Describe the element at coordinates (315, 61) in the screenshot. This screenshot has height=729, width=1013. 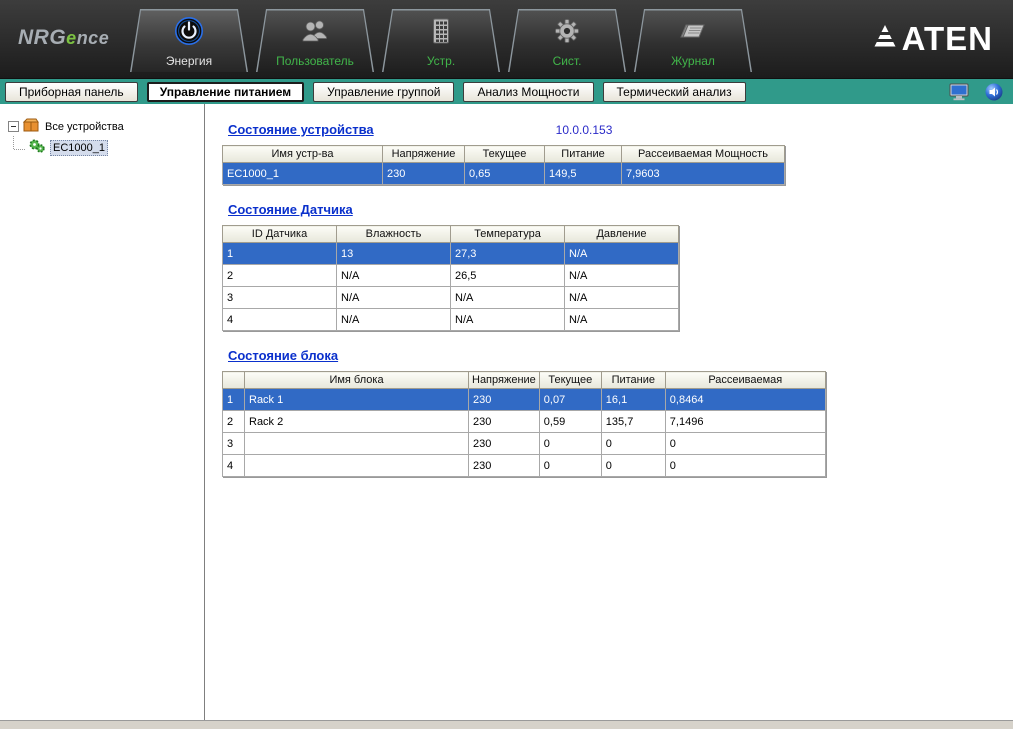
I see `tab-label: Пользователь` at that location.